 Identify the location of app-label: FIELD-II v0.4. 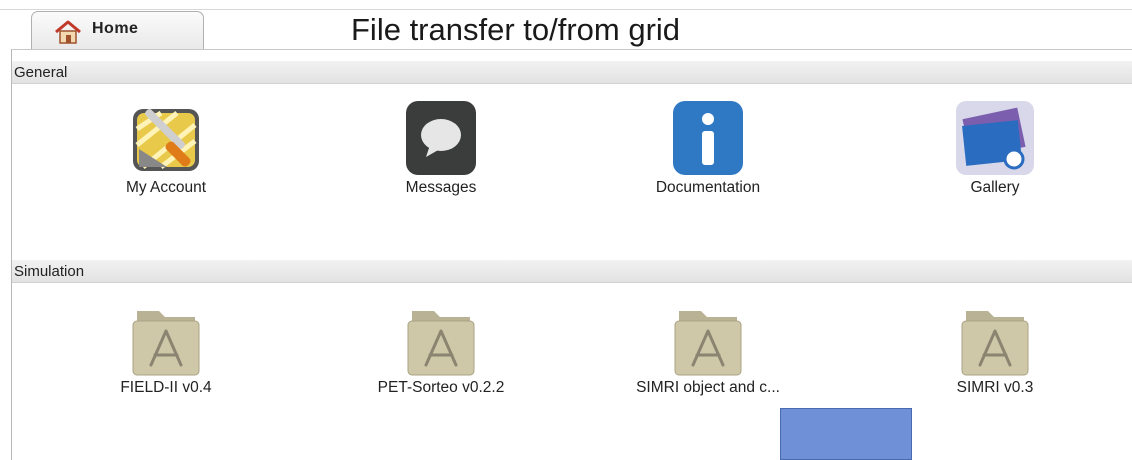
(166, 387).